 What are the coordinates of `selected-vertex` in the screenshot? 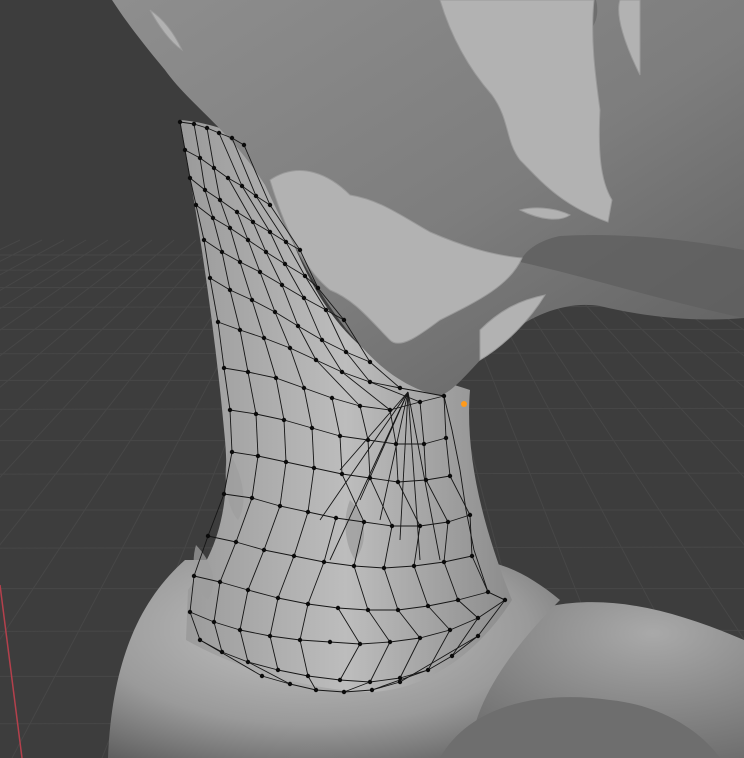 It's located at (464, 404).